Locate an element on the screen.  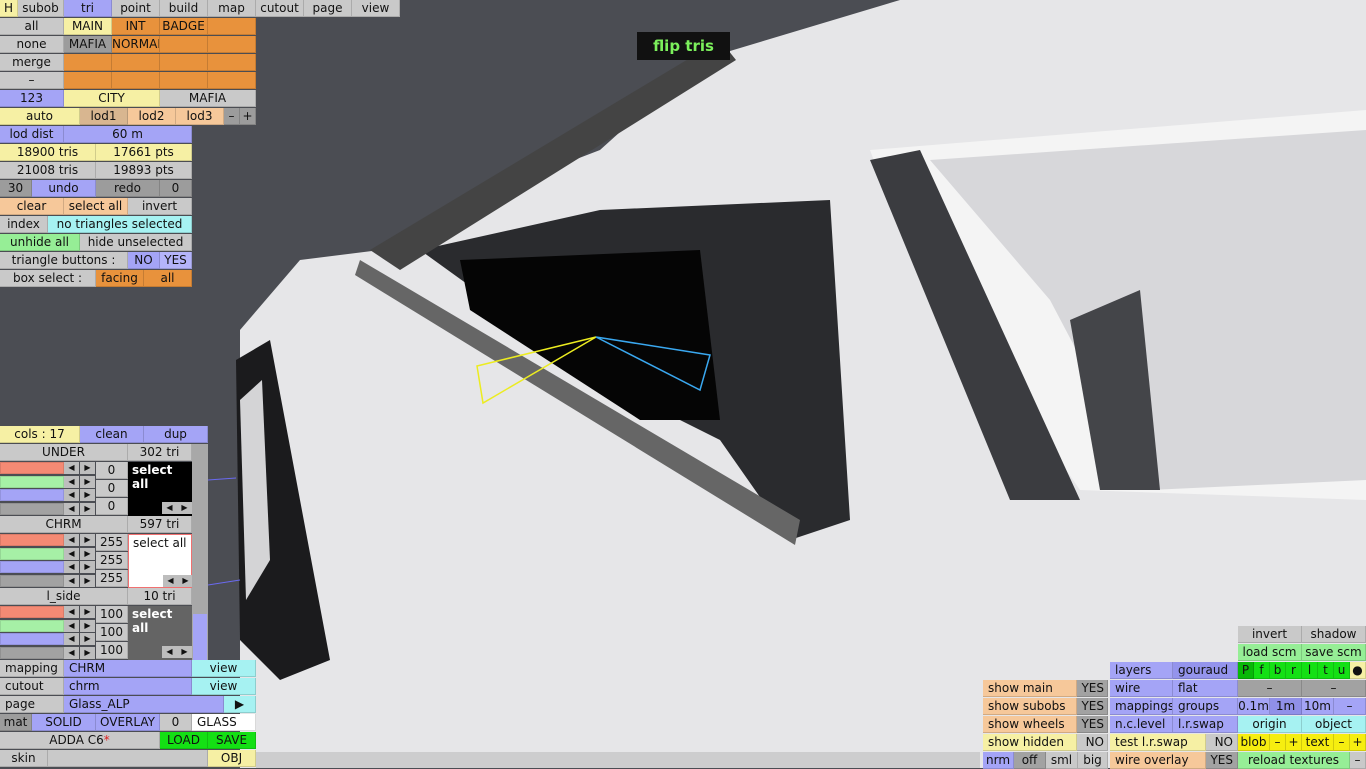
lod-minus-button: – is located at coordinates (232, 116).